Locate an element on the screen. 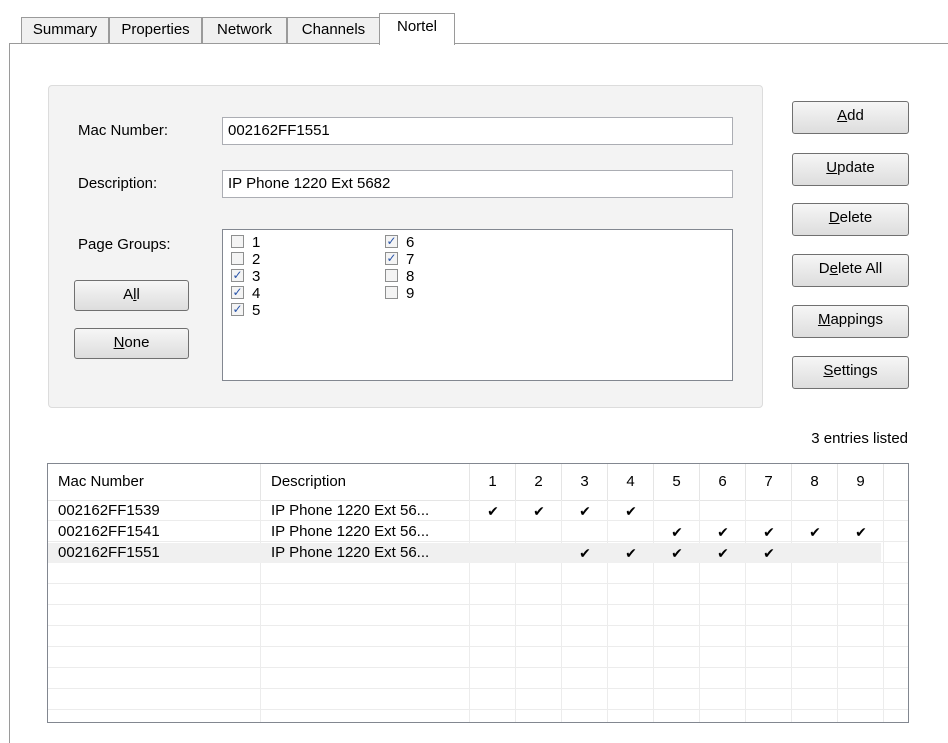 This screenshot has width=948, height=743. page-groups-checklist: 1 2 ✓ 3 ✓ 4 ✓ 5 ✓ 6 ✓ 7 8 9 is located at coordinates (477, 305).